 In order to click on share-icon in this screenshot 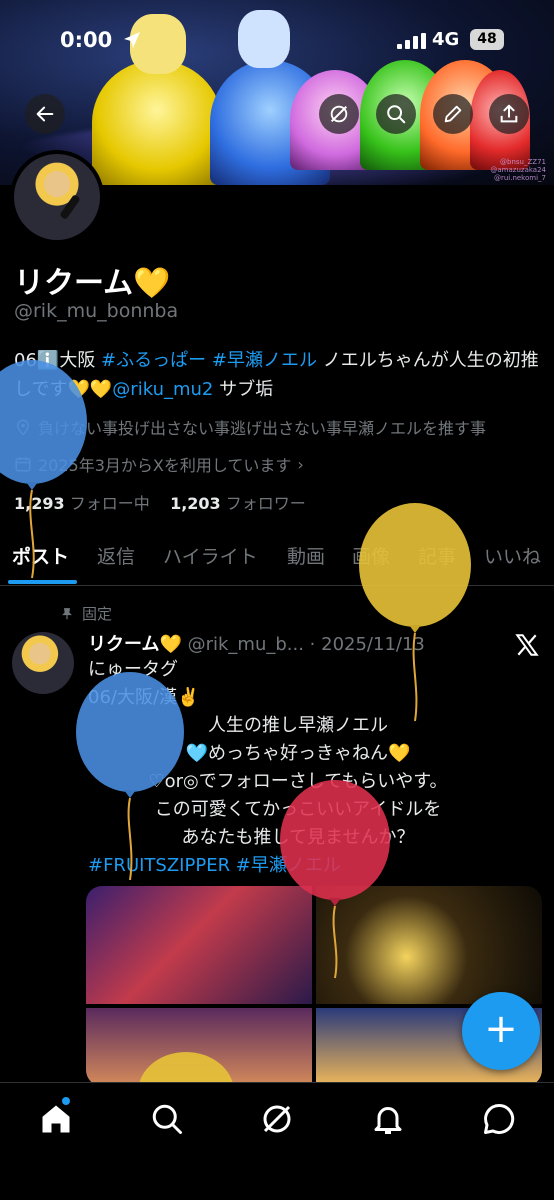, I will do `click(509, 113)`.